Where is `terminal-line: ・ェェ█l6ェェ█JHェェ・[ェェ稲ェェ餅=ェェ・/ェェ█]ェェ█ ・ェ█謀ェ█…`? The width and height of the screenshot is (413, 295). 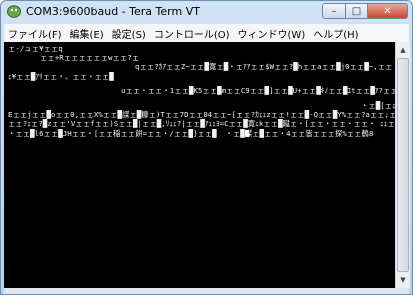
terminal-line: ・ェェ█l6ェェ█JHェェ・[ェェ稲ェェ餅=ェェ・/ェェ█]ェェ█ ・ェ█謀ェ█… is located at coordinates (191, 133).